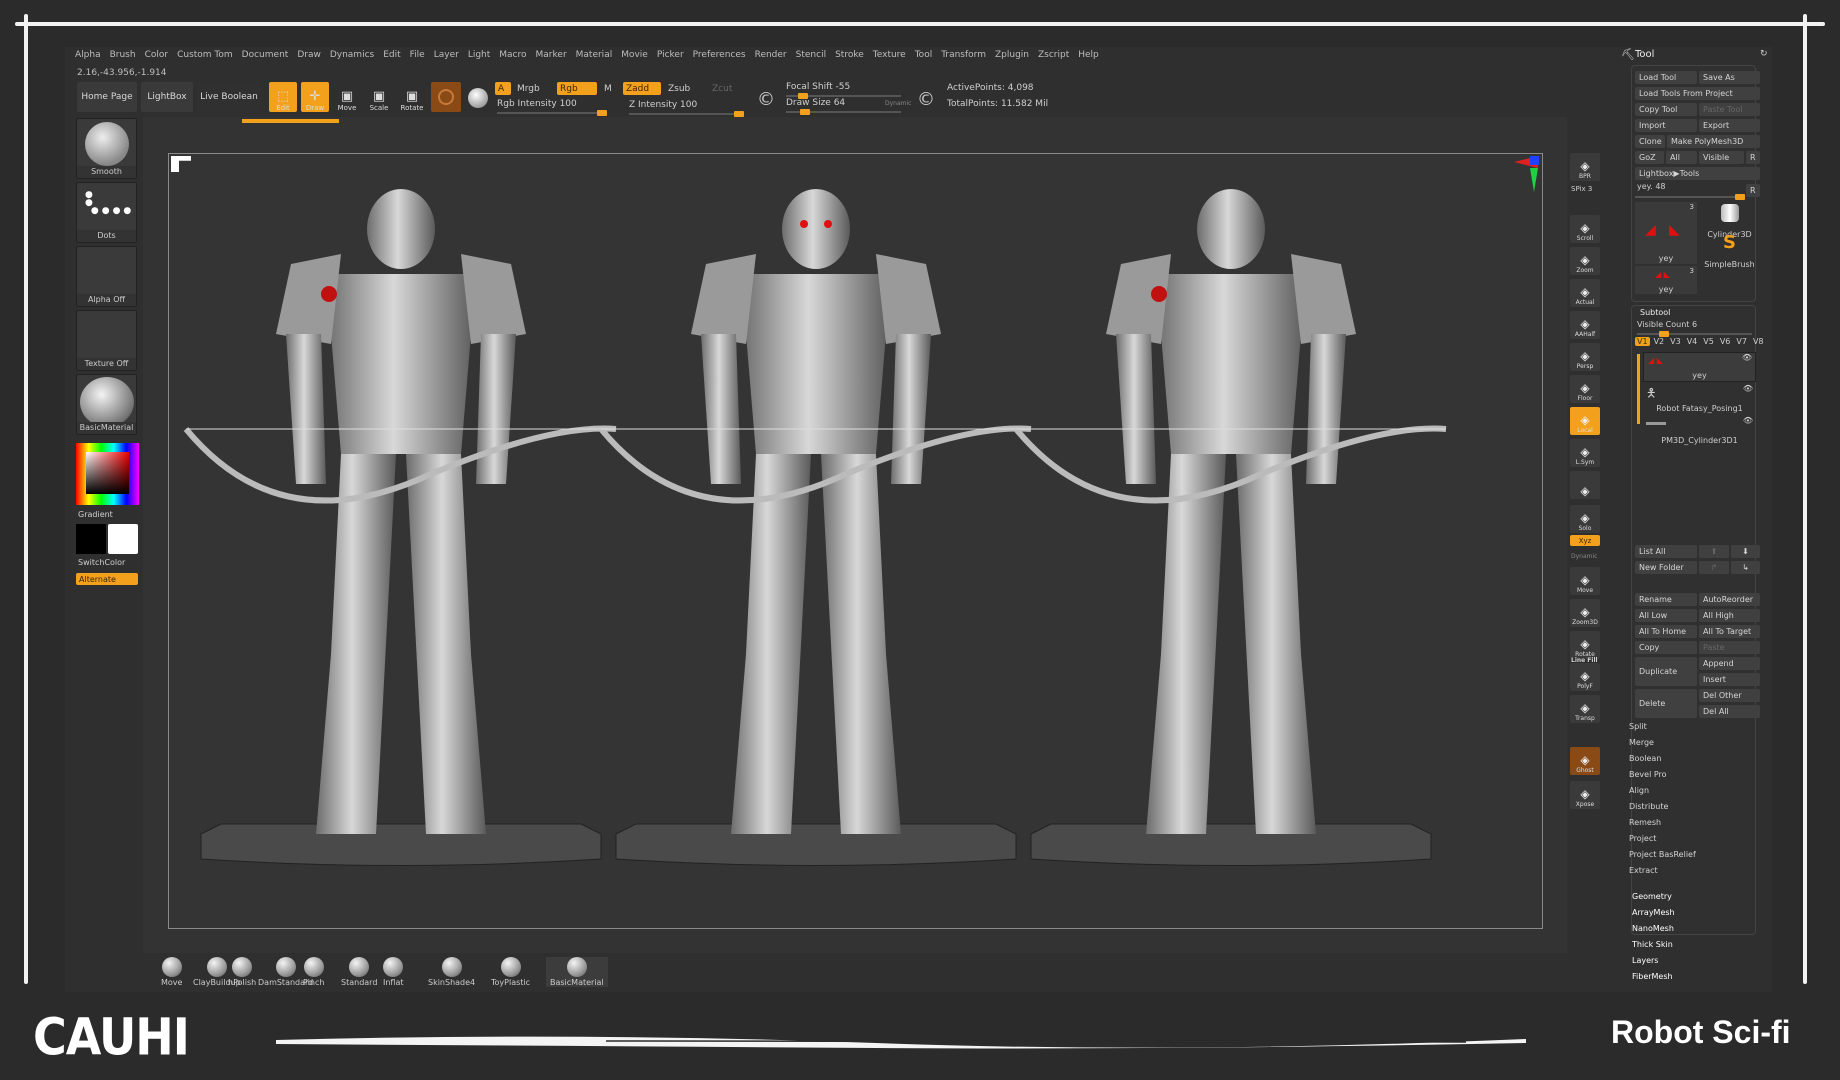 This screenshot has width=1840, height=1080. Describe the element at coordinates (451, 972) in the screenshot. I see `brush-skinshade4: SkinShade4` at that location.